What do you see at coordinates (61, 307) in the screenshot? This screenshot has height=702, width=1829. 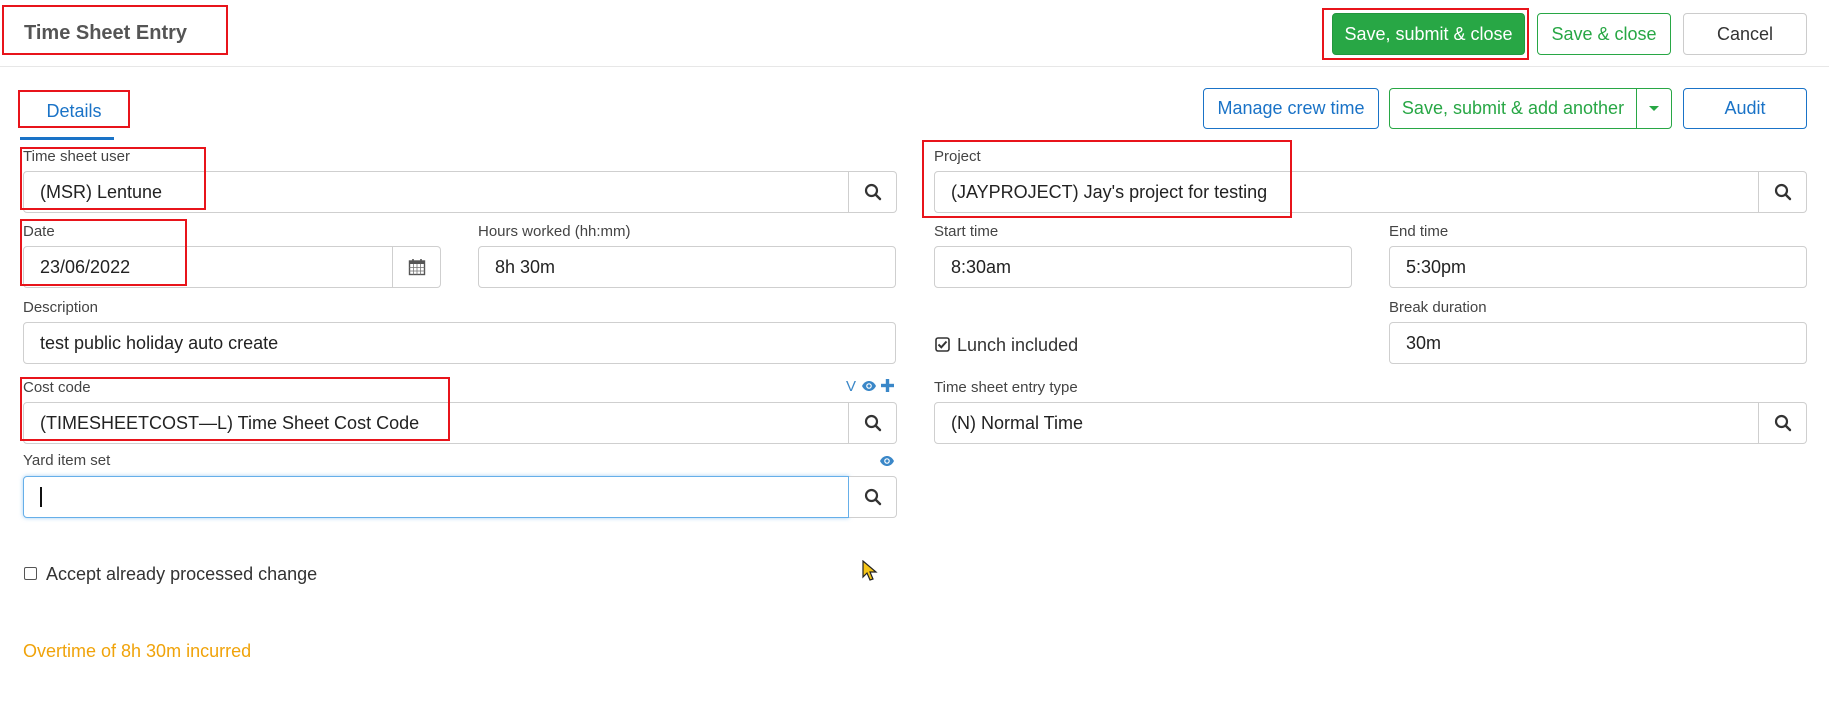 I see `description-label: Description` at bounding box center [61, 307].